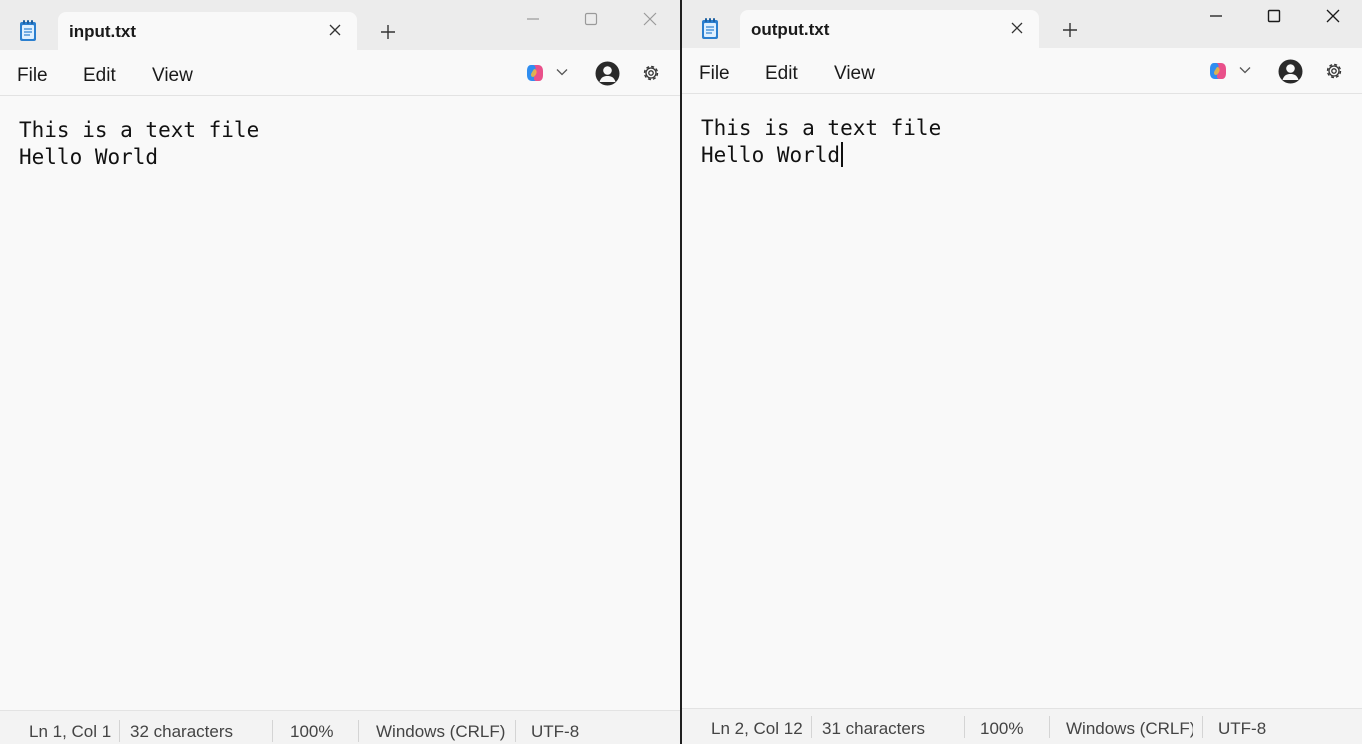 This screenshot has height=744, width=1362. I want to click on title-bar: output.txt, so click(1022, 24).